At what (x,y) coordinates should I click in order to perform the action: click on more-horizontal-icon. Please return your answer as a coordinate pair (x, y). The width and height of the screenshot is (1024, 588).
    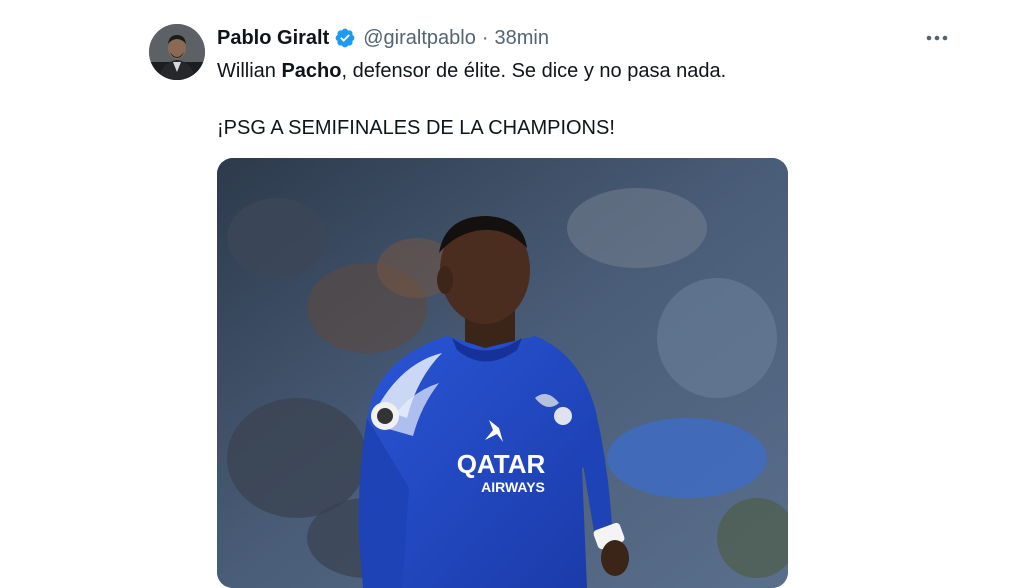
    Looking at the image, I should click on (937, 38).